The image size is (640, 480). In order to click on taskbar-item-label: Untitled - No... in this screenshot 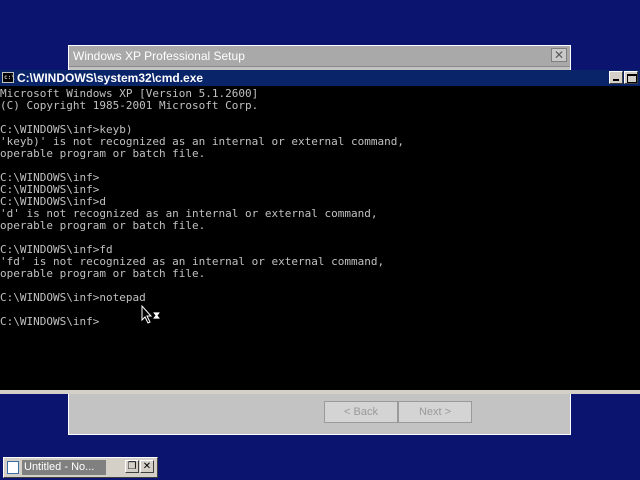, I will do `click(64, 467)`.